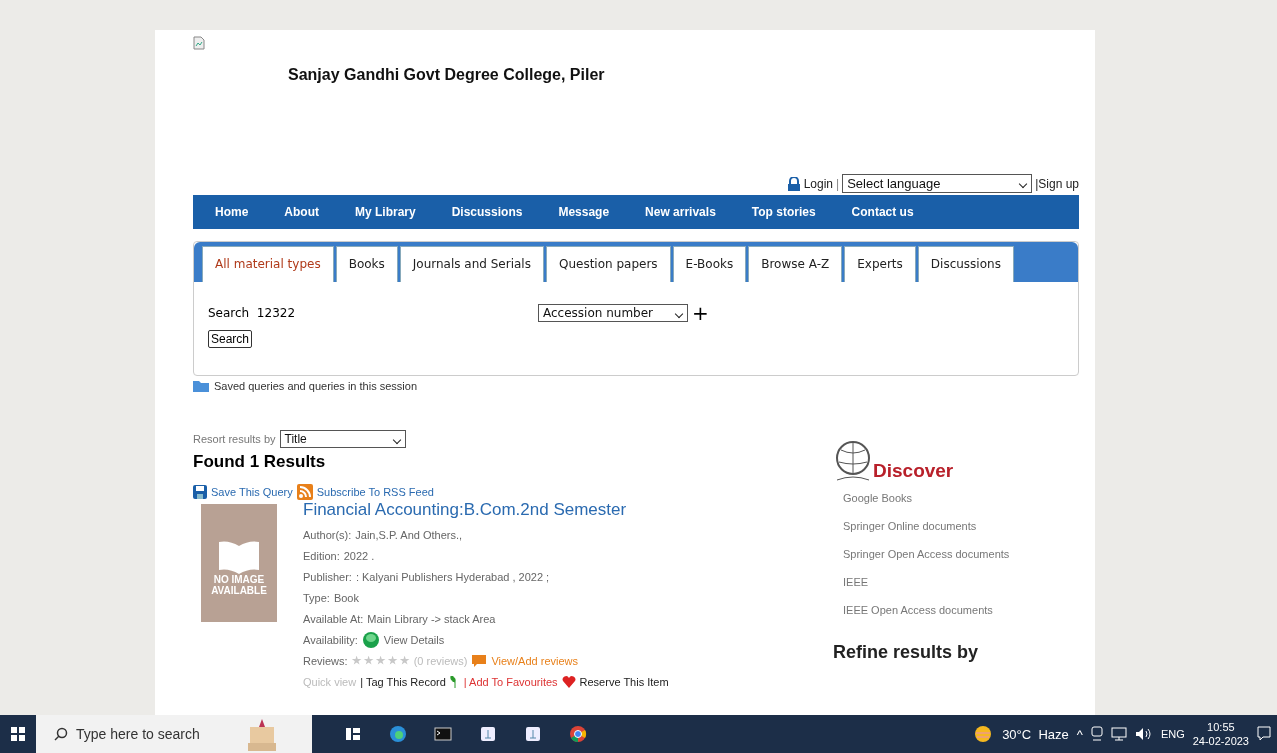 The image size is (1277, 753). Describe the element at coordinates (700, 313) in the screenshot. I see `add-button: +` at that location.